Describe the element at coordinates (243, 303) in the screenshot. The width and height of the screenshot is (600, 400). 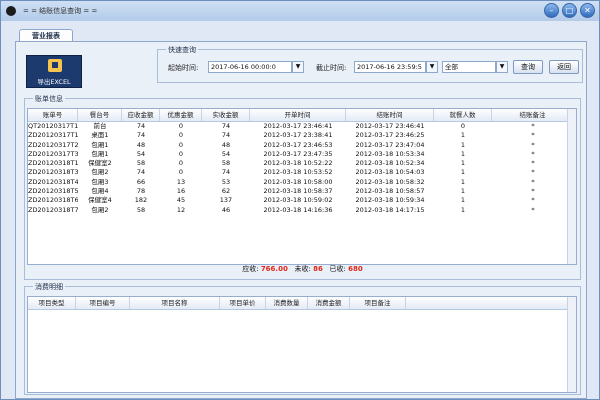
I see `col-unit-price: 项目单价` at that location.